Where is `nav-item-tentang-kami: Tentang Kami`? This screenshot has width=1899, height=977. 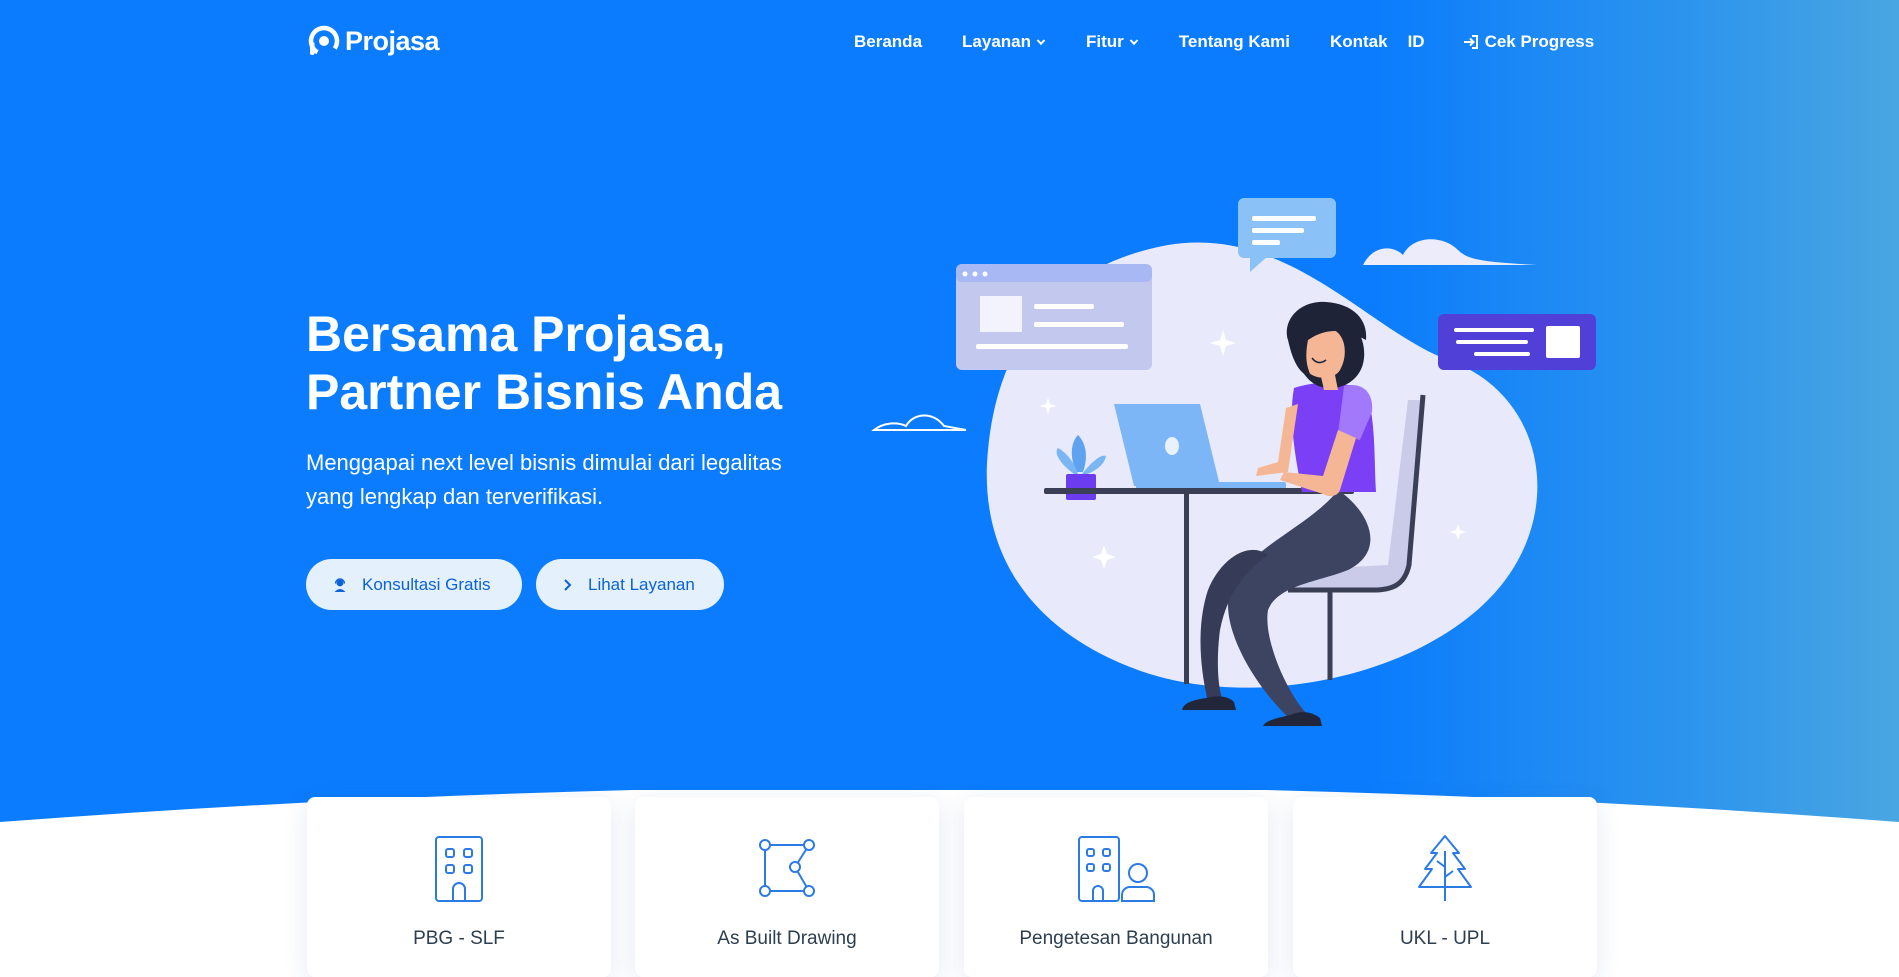
nav-item-tentang-kami: Tentang Kami is located at coordinates (1234, 42).